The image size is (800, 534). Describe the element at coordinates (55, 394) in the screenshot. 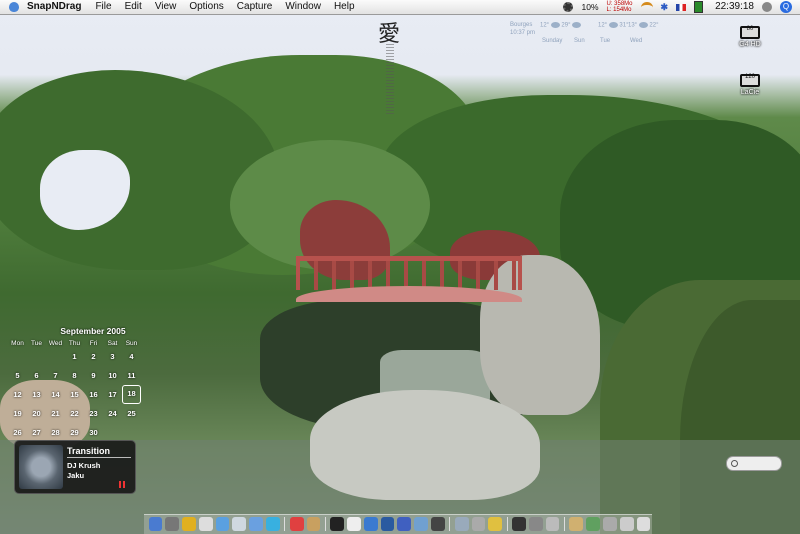

I see `calendar-day: 14` at that location.